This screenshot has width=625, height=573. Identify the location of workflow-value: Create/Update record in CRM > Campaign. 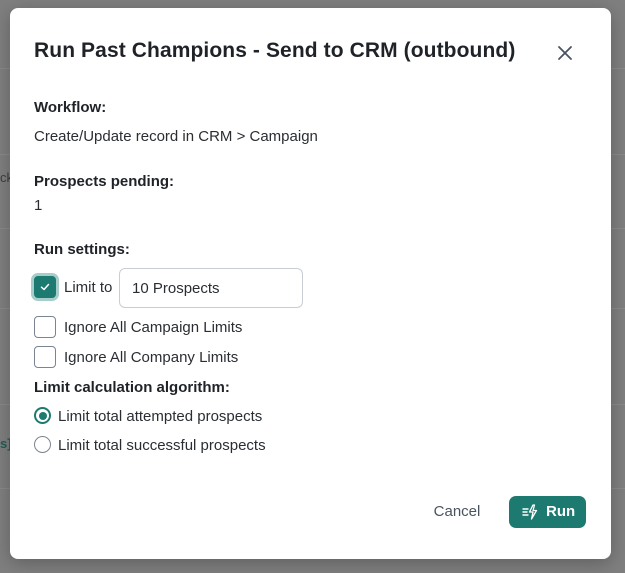
(176, 136).